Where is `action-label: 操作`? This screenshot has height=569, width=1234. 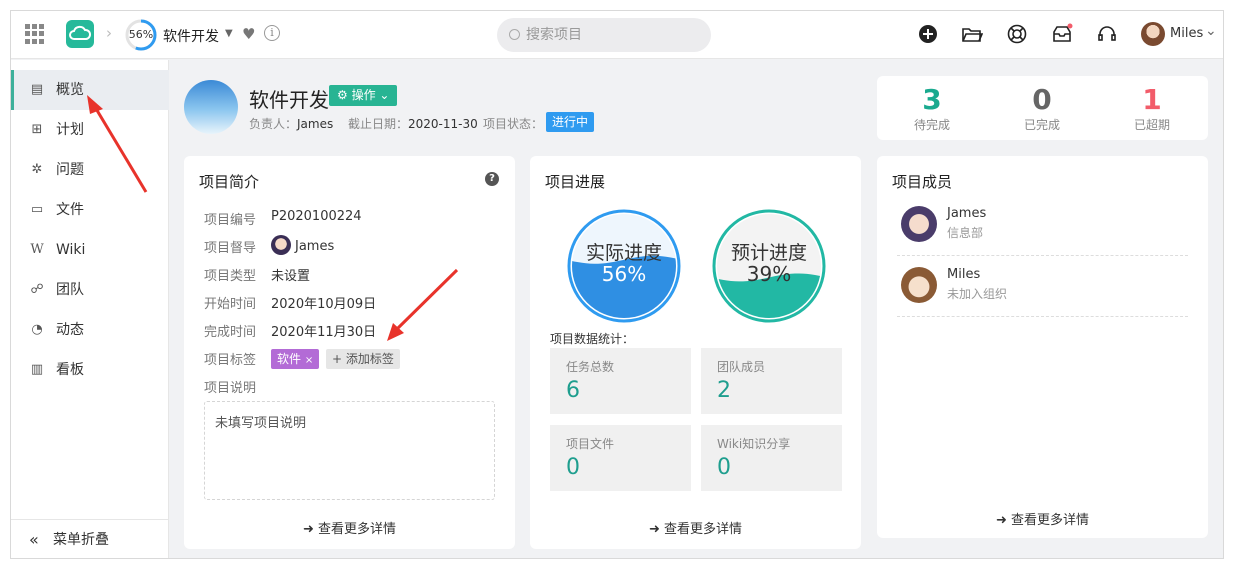 action-label: 操作 is located at coordinates (363, 95).